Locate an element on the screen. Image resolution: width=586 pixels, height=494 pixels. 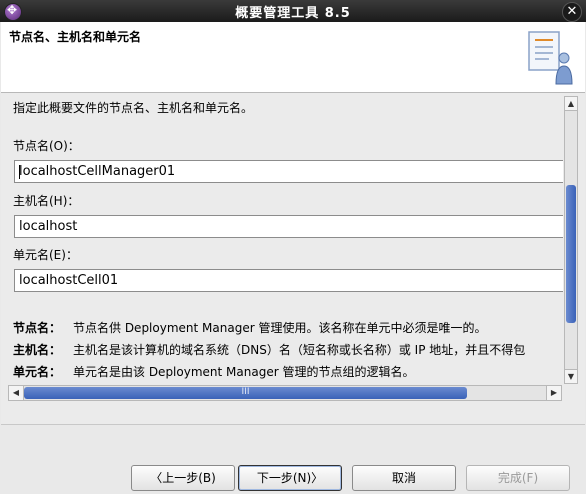
button-separator is located at coordinates (293, 424).